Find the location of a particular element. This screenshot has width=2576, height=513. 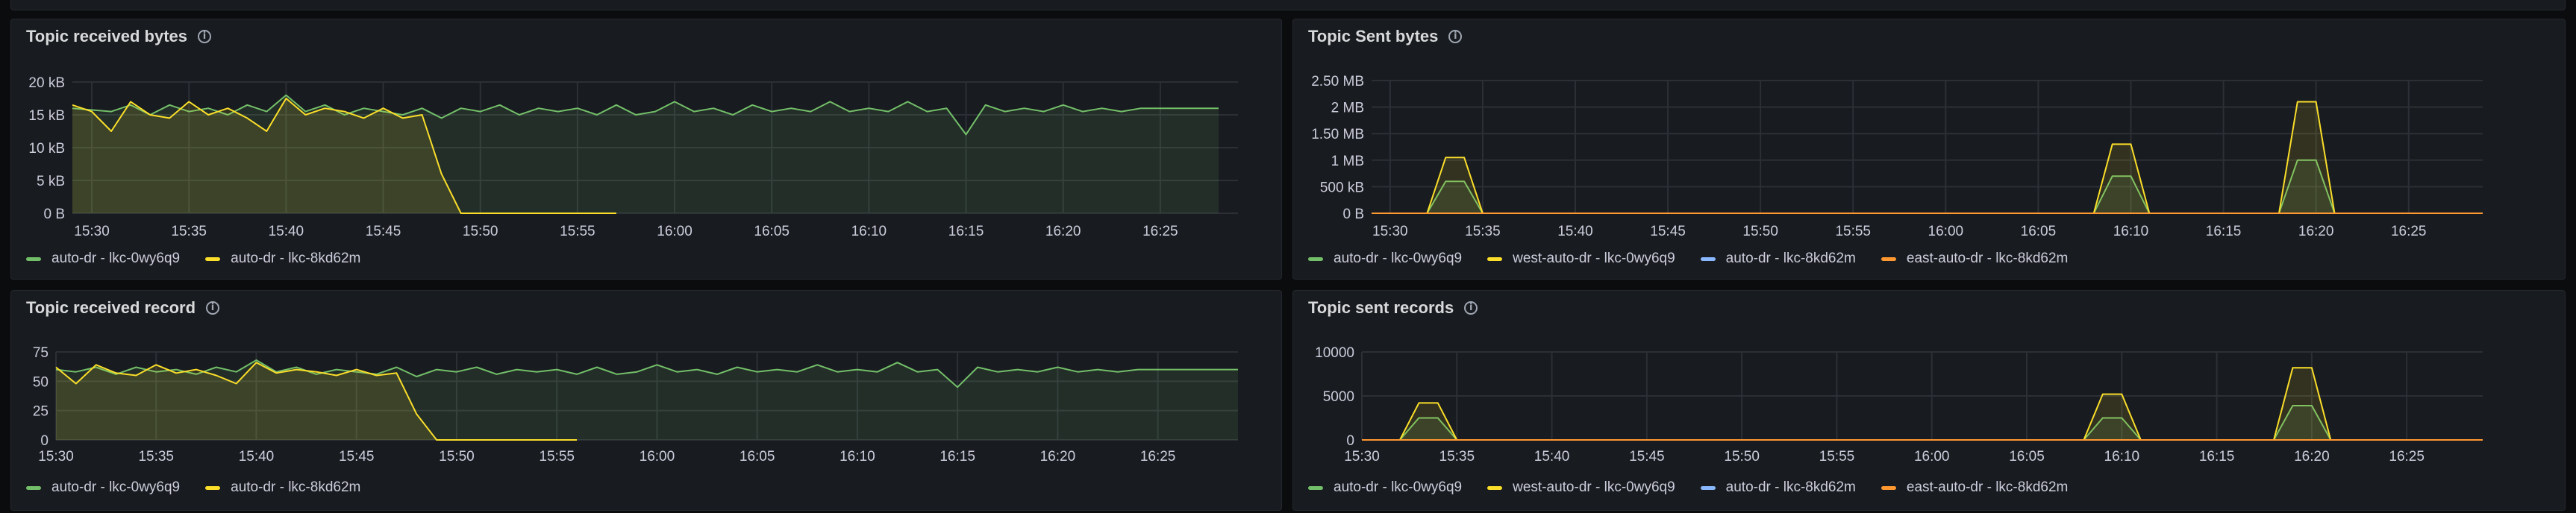

y-tick-label: 500 kB is located at coordinates (1342, 187).